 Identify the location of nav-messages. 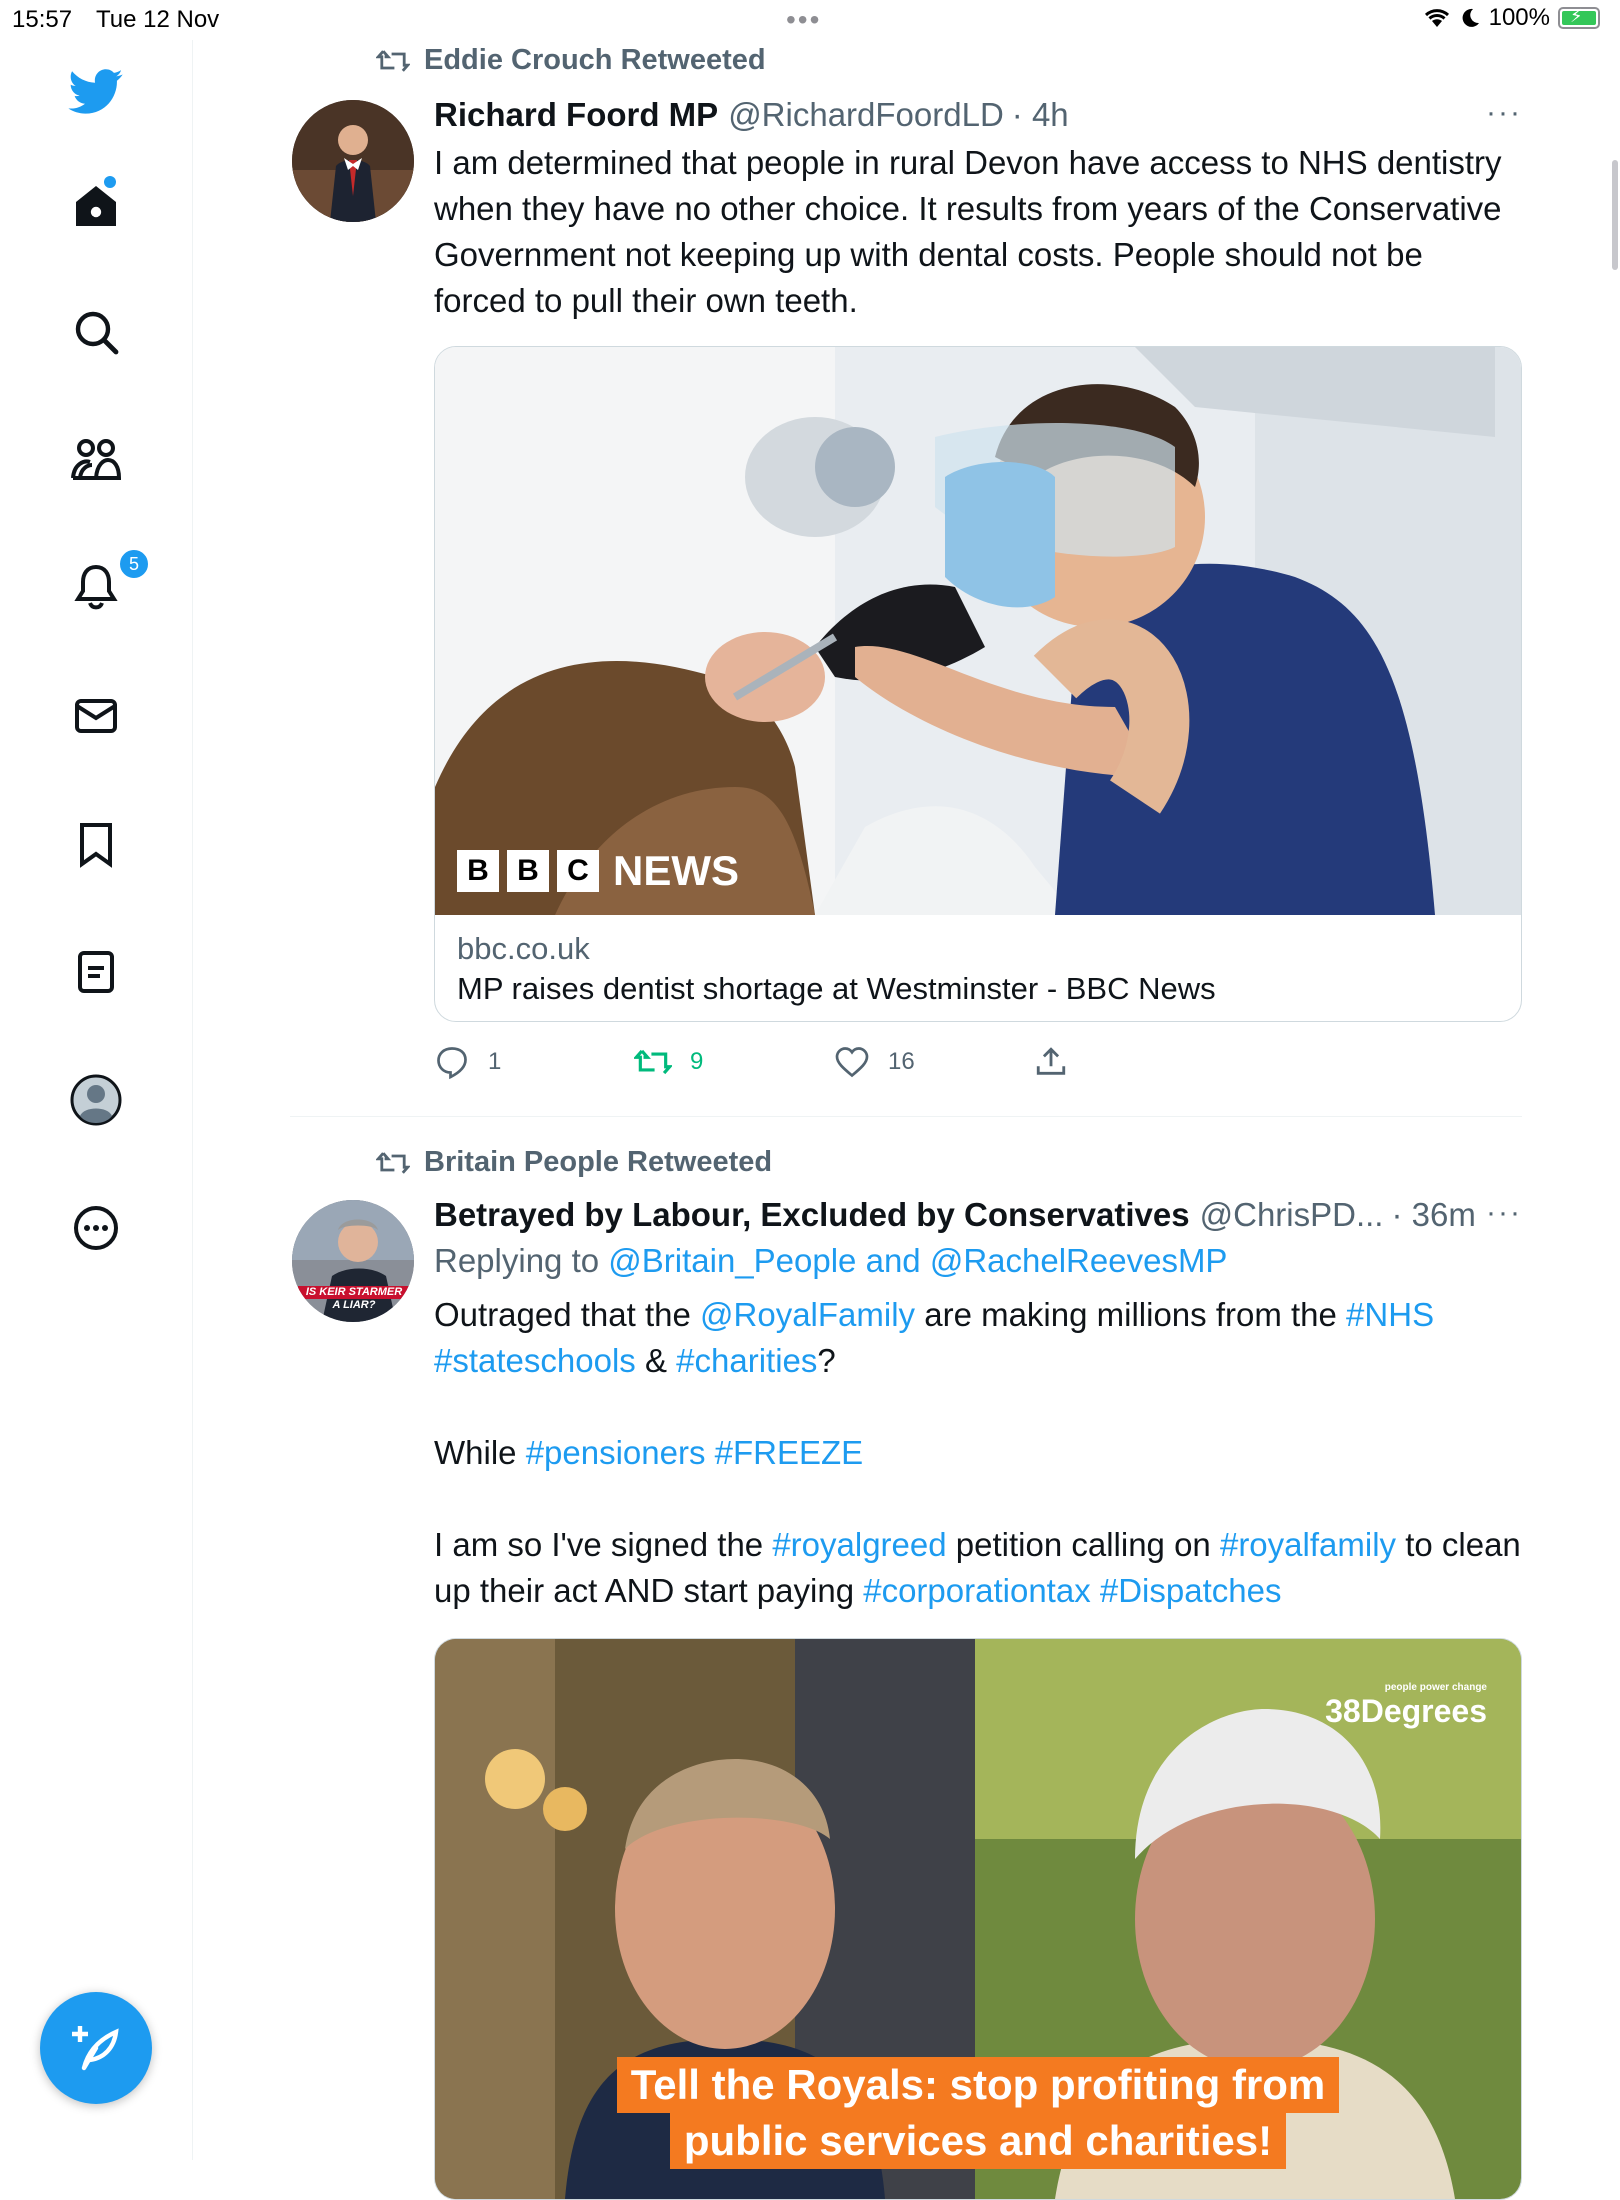
(96, 716).